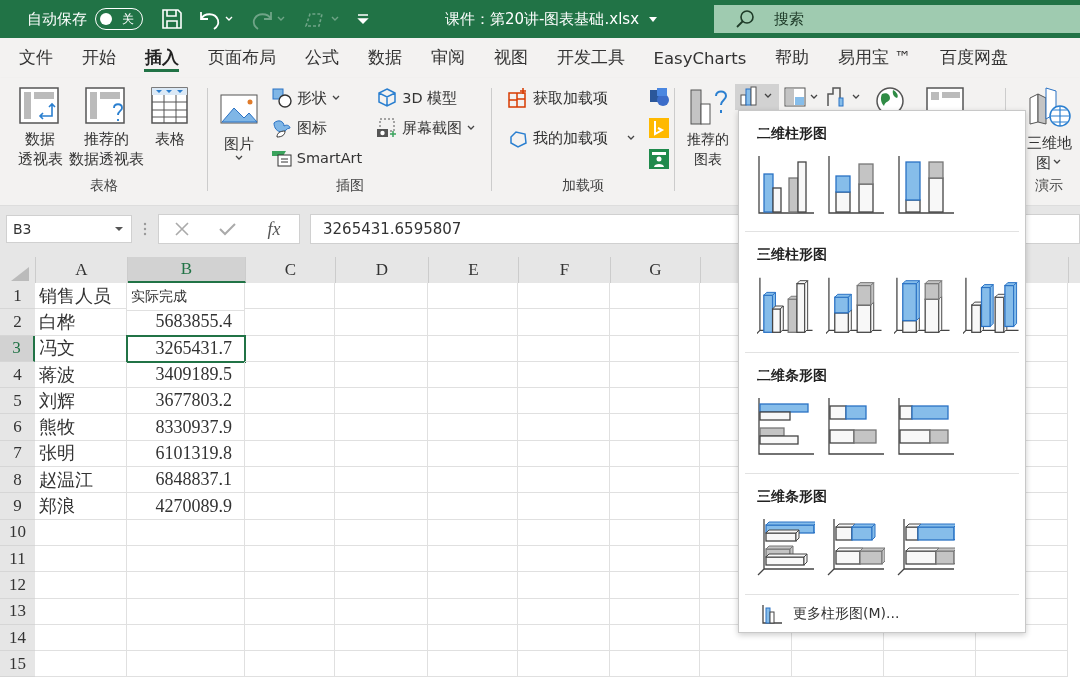  What do you see at coordinates (238, 109) in the screenshot?
I see `picture-icon` at bounding box center [238, 109].